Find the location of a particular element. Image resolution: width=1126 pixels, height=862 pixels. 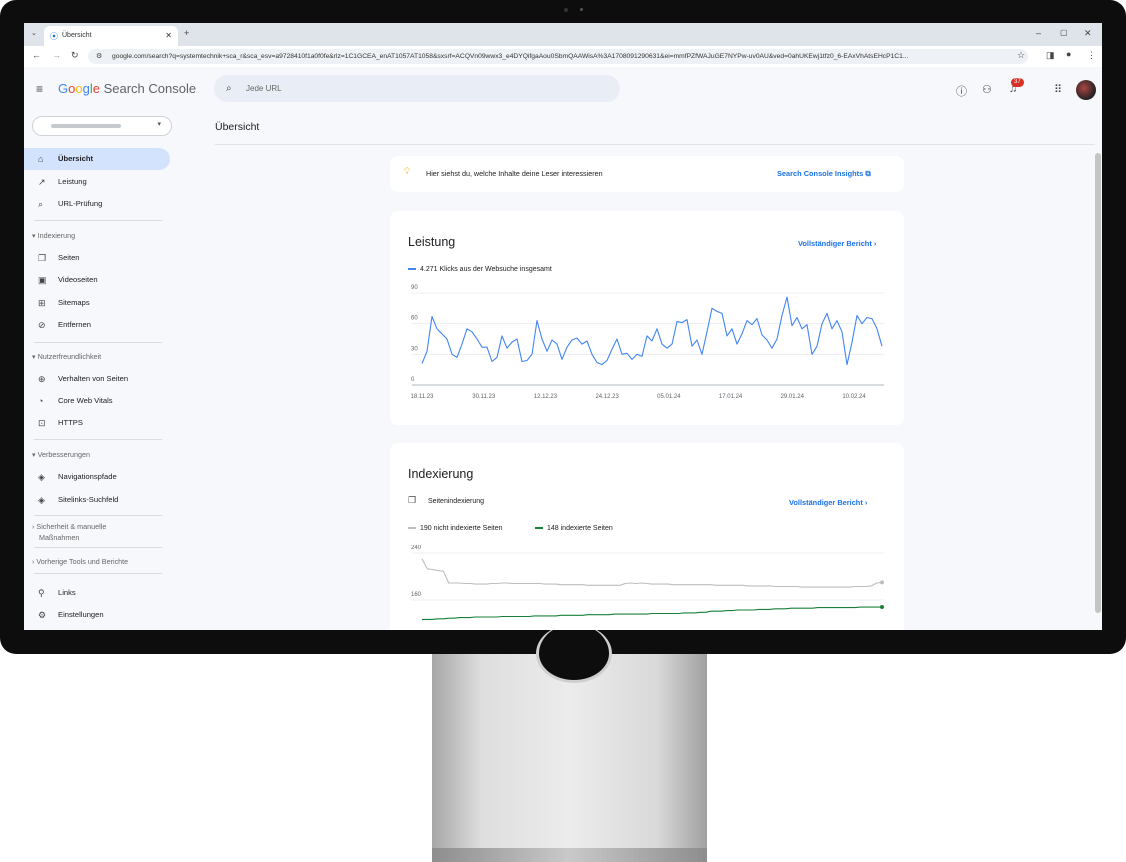

sidebar-item-url-inspection: ⌕ URL-Prüfung is located at coordinates (97, 204).